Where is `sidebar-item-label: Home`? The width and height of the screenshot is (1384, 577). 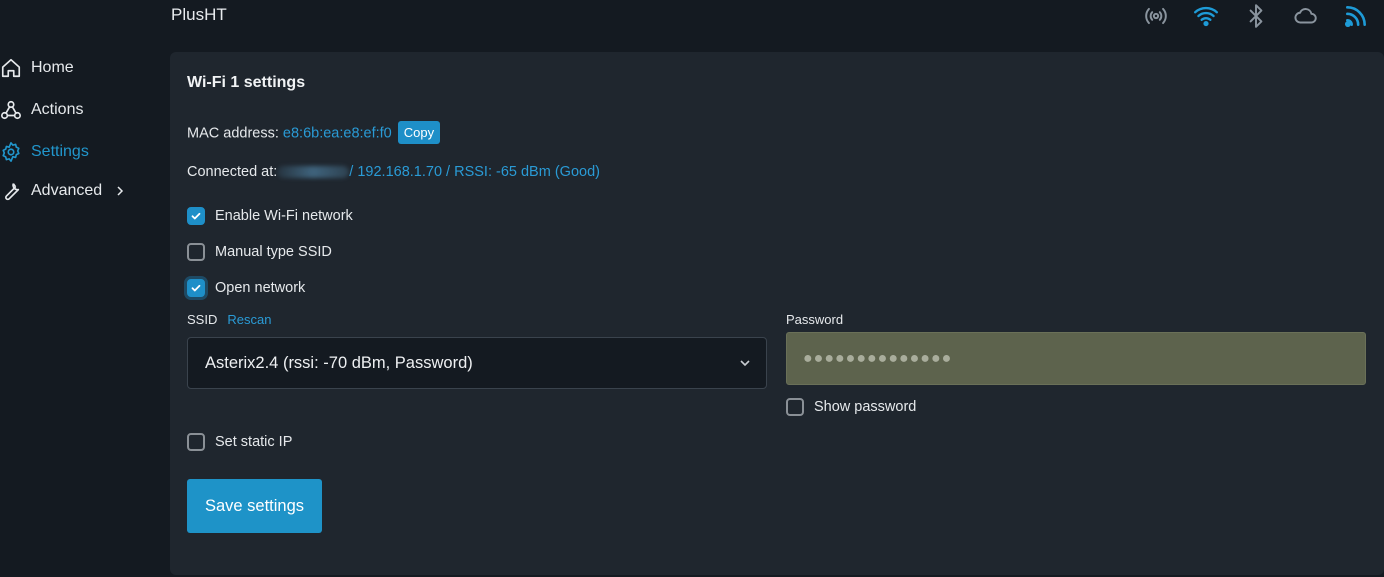
sidebar-item-label: Home is located at coordinates (52, 67).